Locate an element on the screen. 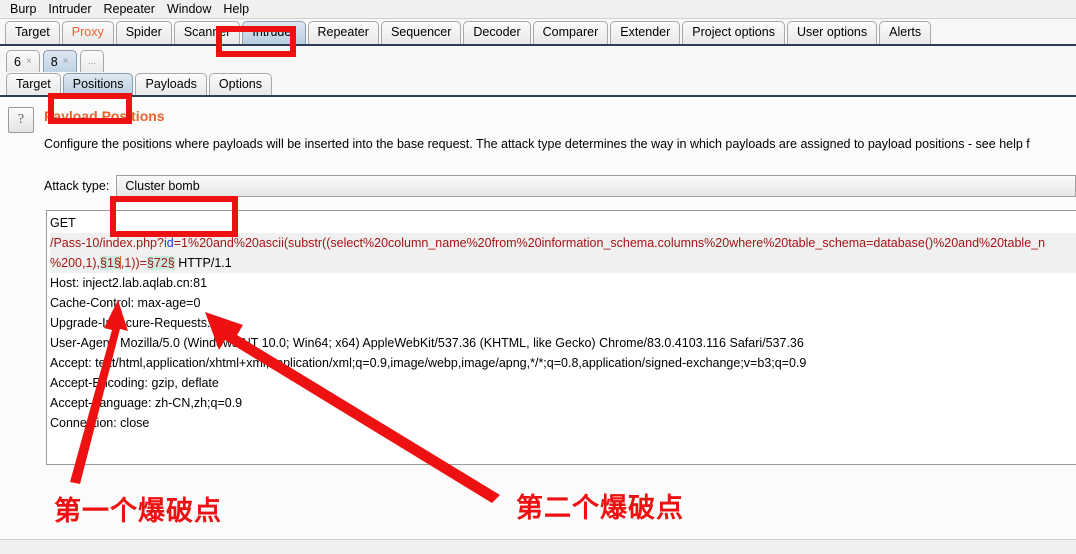 This screenshot has width=1076, height=554. attack-type-row: Attack type: Cluster bomb is located at coordinates (560, 186).